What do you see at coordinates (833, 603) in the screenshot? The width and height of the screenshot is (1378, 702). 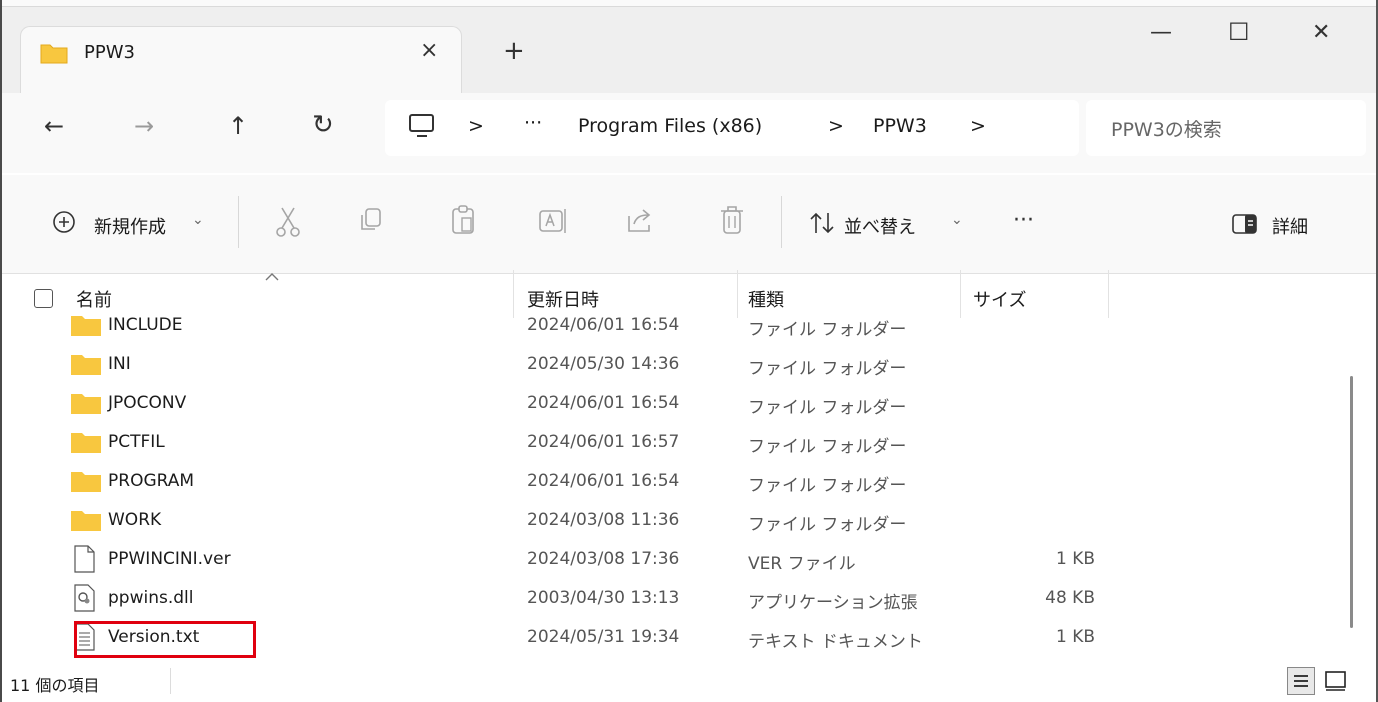 I see `file-type: アプリケーション拡張` at bounding box center [833, 603].